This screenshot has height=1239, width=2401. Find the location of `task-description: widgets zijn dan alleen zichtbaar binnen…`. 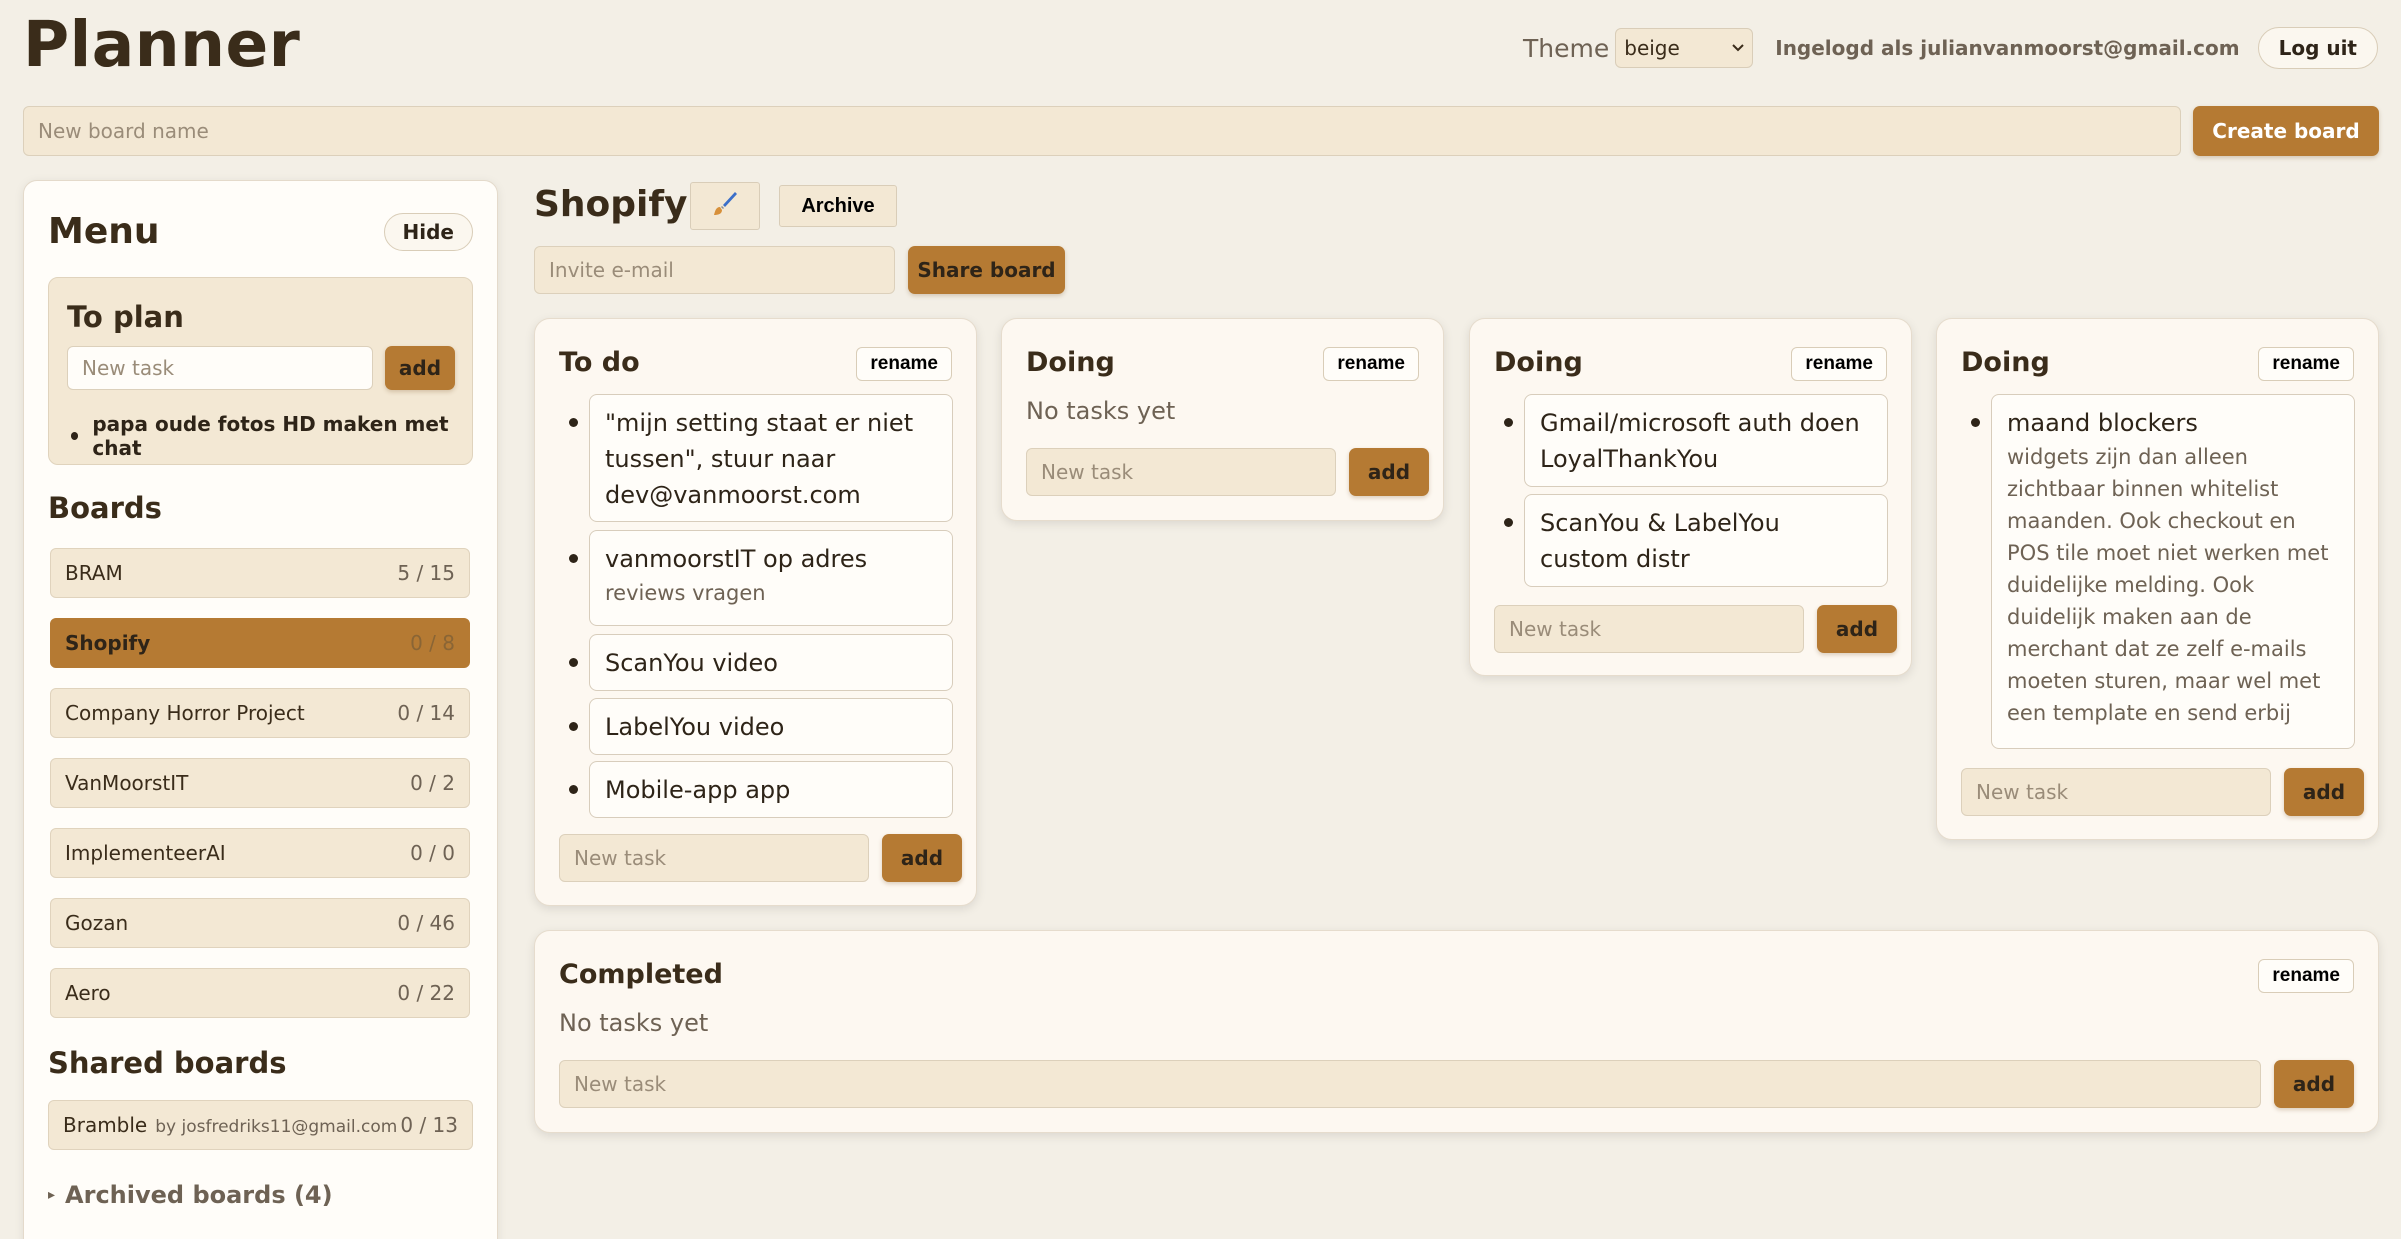

task-description: widgets zijn dan alleen zichtbaar binnen… is located at coordinates (2168, 585).